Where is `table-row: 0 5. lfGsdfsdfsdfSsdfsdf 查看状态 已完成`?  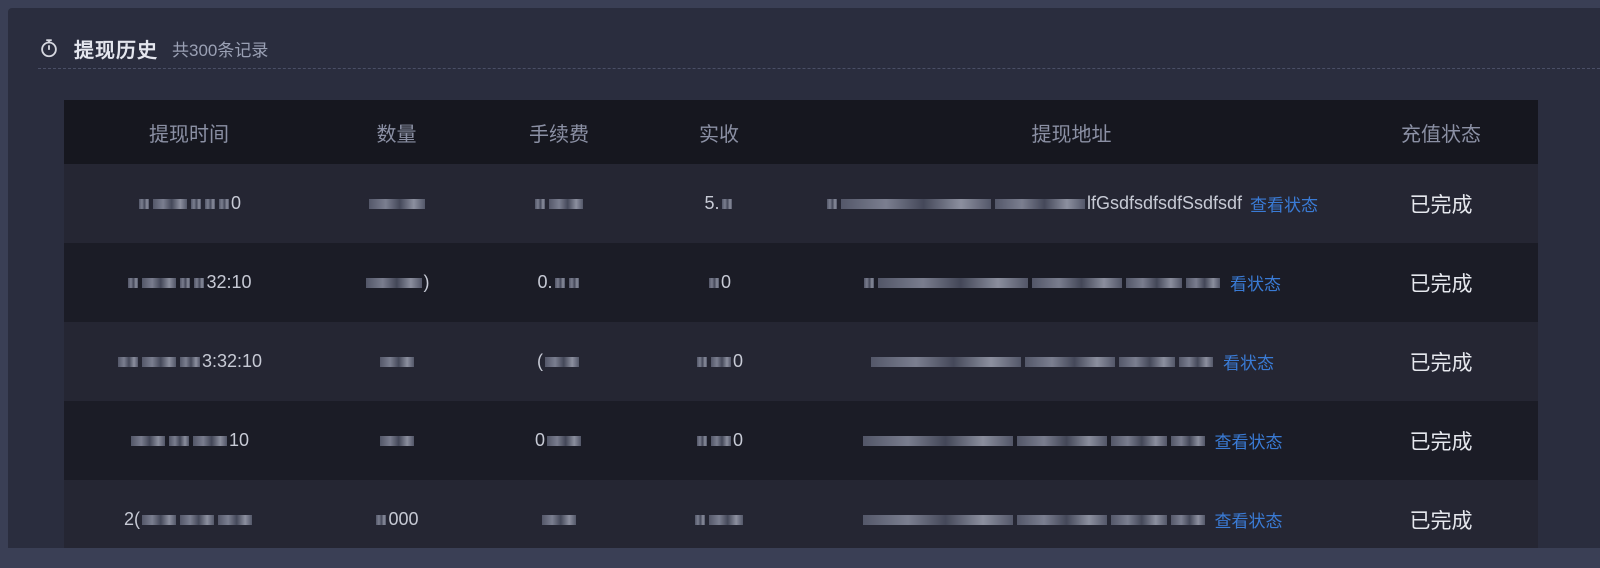 table-row: 0 5. lfGsdfsdfsdfSsdfsdf 查看状态 已完成 is located at coordinates (801, 203).